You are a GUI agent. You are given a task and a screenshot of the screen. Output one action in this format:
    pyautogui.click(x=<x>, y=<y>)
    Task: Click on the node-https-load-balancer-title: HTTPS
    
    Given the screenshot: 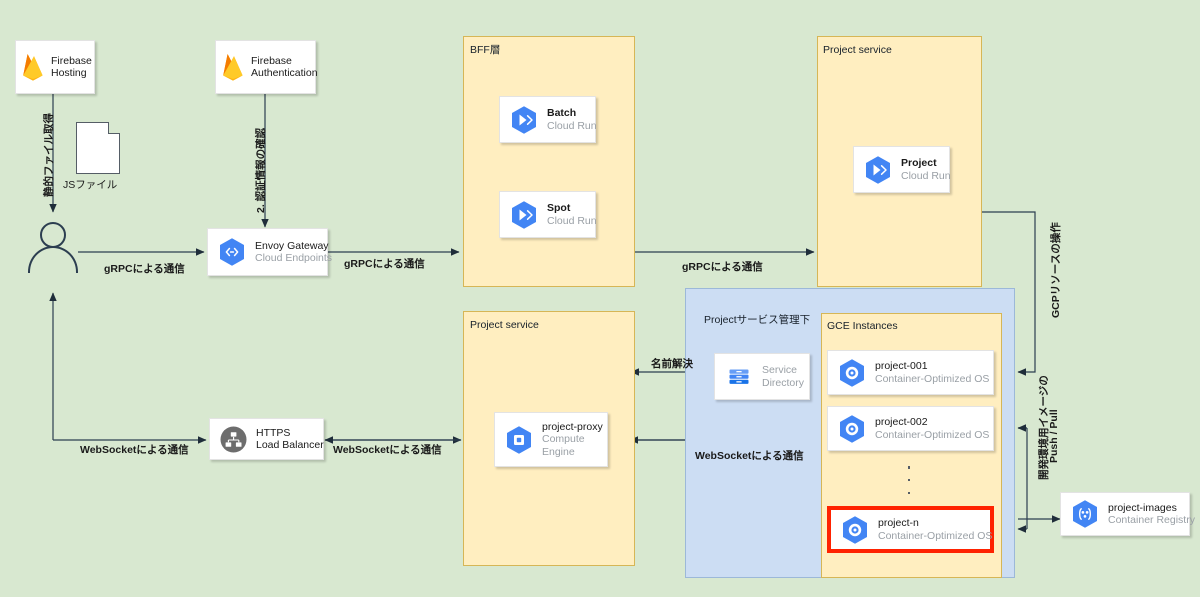 What is the action you would take?
    pyautogui.click(x=273, y=432)
    